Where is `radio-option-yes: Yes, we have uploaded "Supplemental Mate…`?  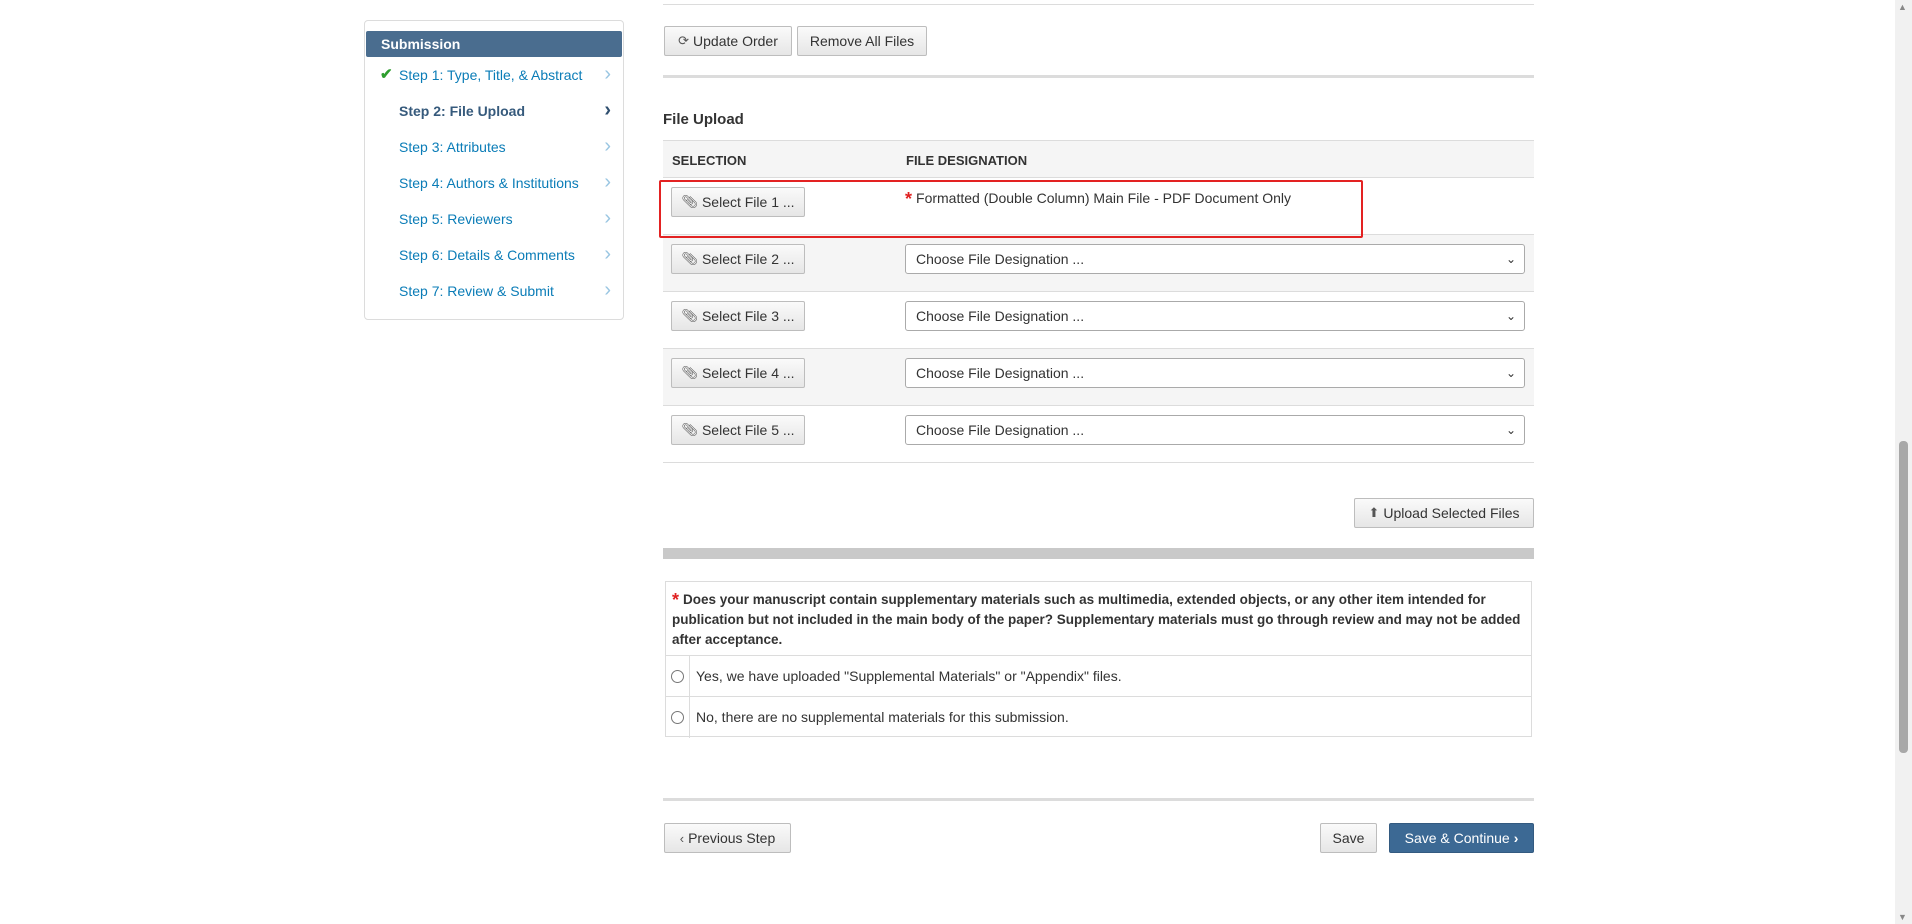 radio-option-yes: Yes, we have uploaded "Supplemental Mate… is located at coordinates (1098, 676).